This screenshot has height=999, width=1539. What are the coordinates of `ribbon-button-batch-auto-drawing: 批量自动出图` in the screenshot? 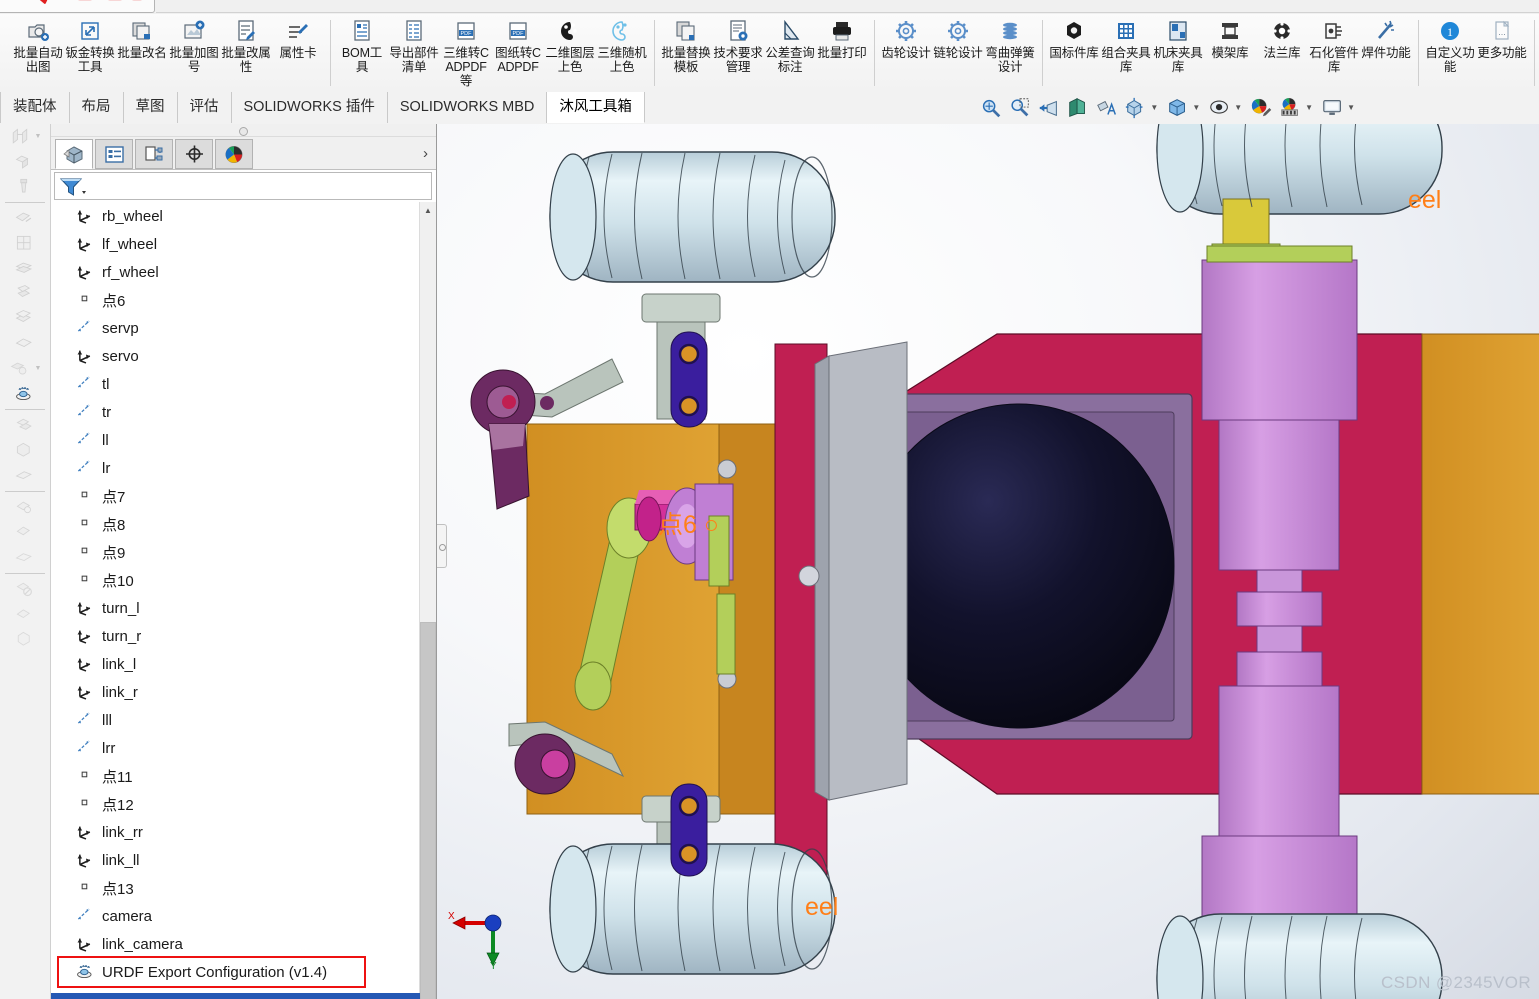 It's located at (38, 52).